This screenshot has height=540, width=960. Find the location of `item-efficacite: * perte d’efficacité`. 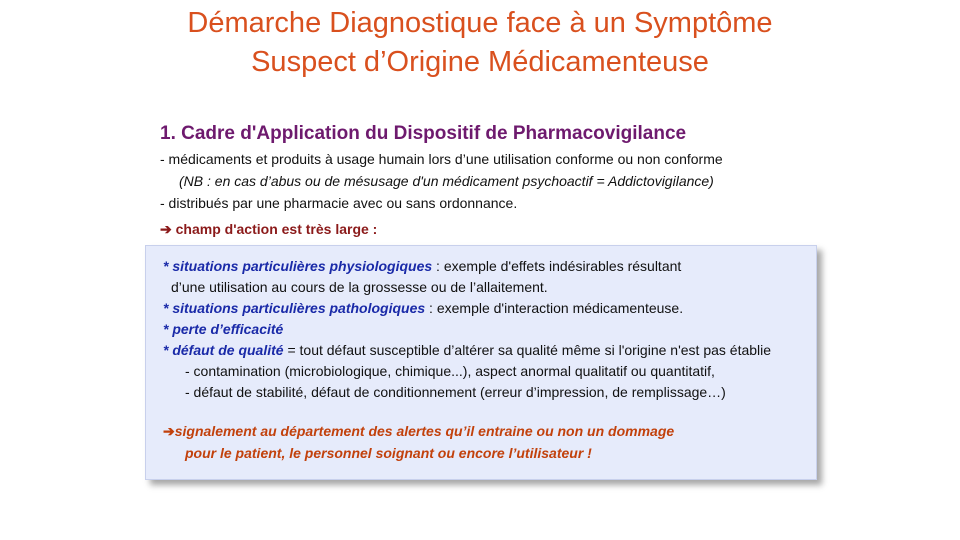

item-efficacite: * perte d’efficacité is located at coordinates (489, 329).